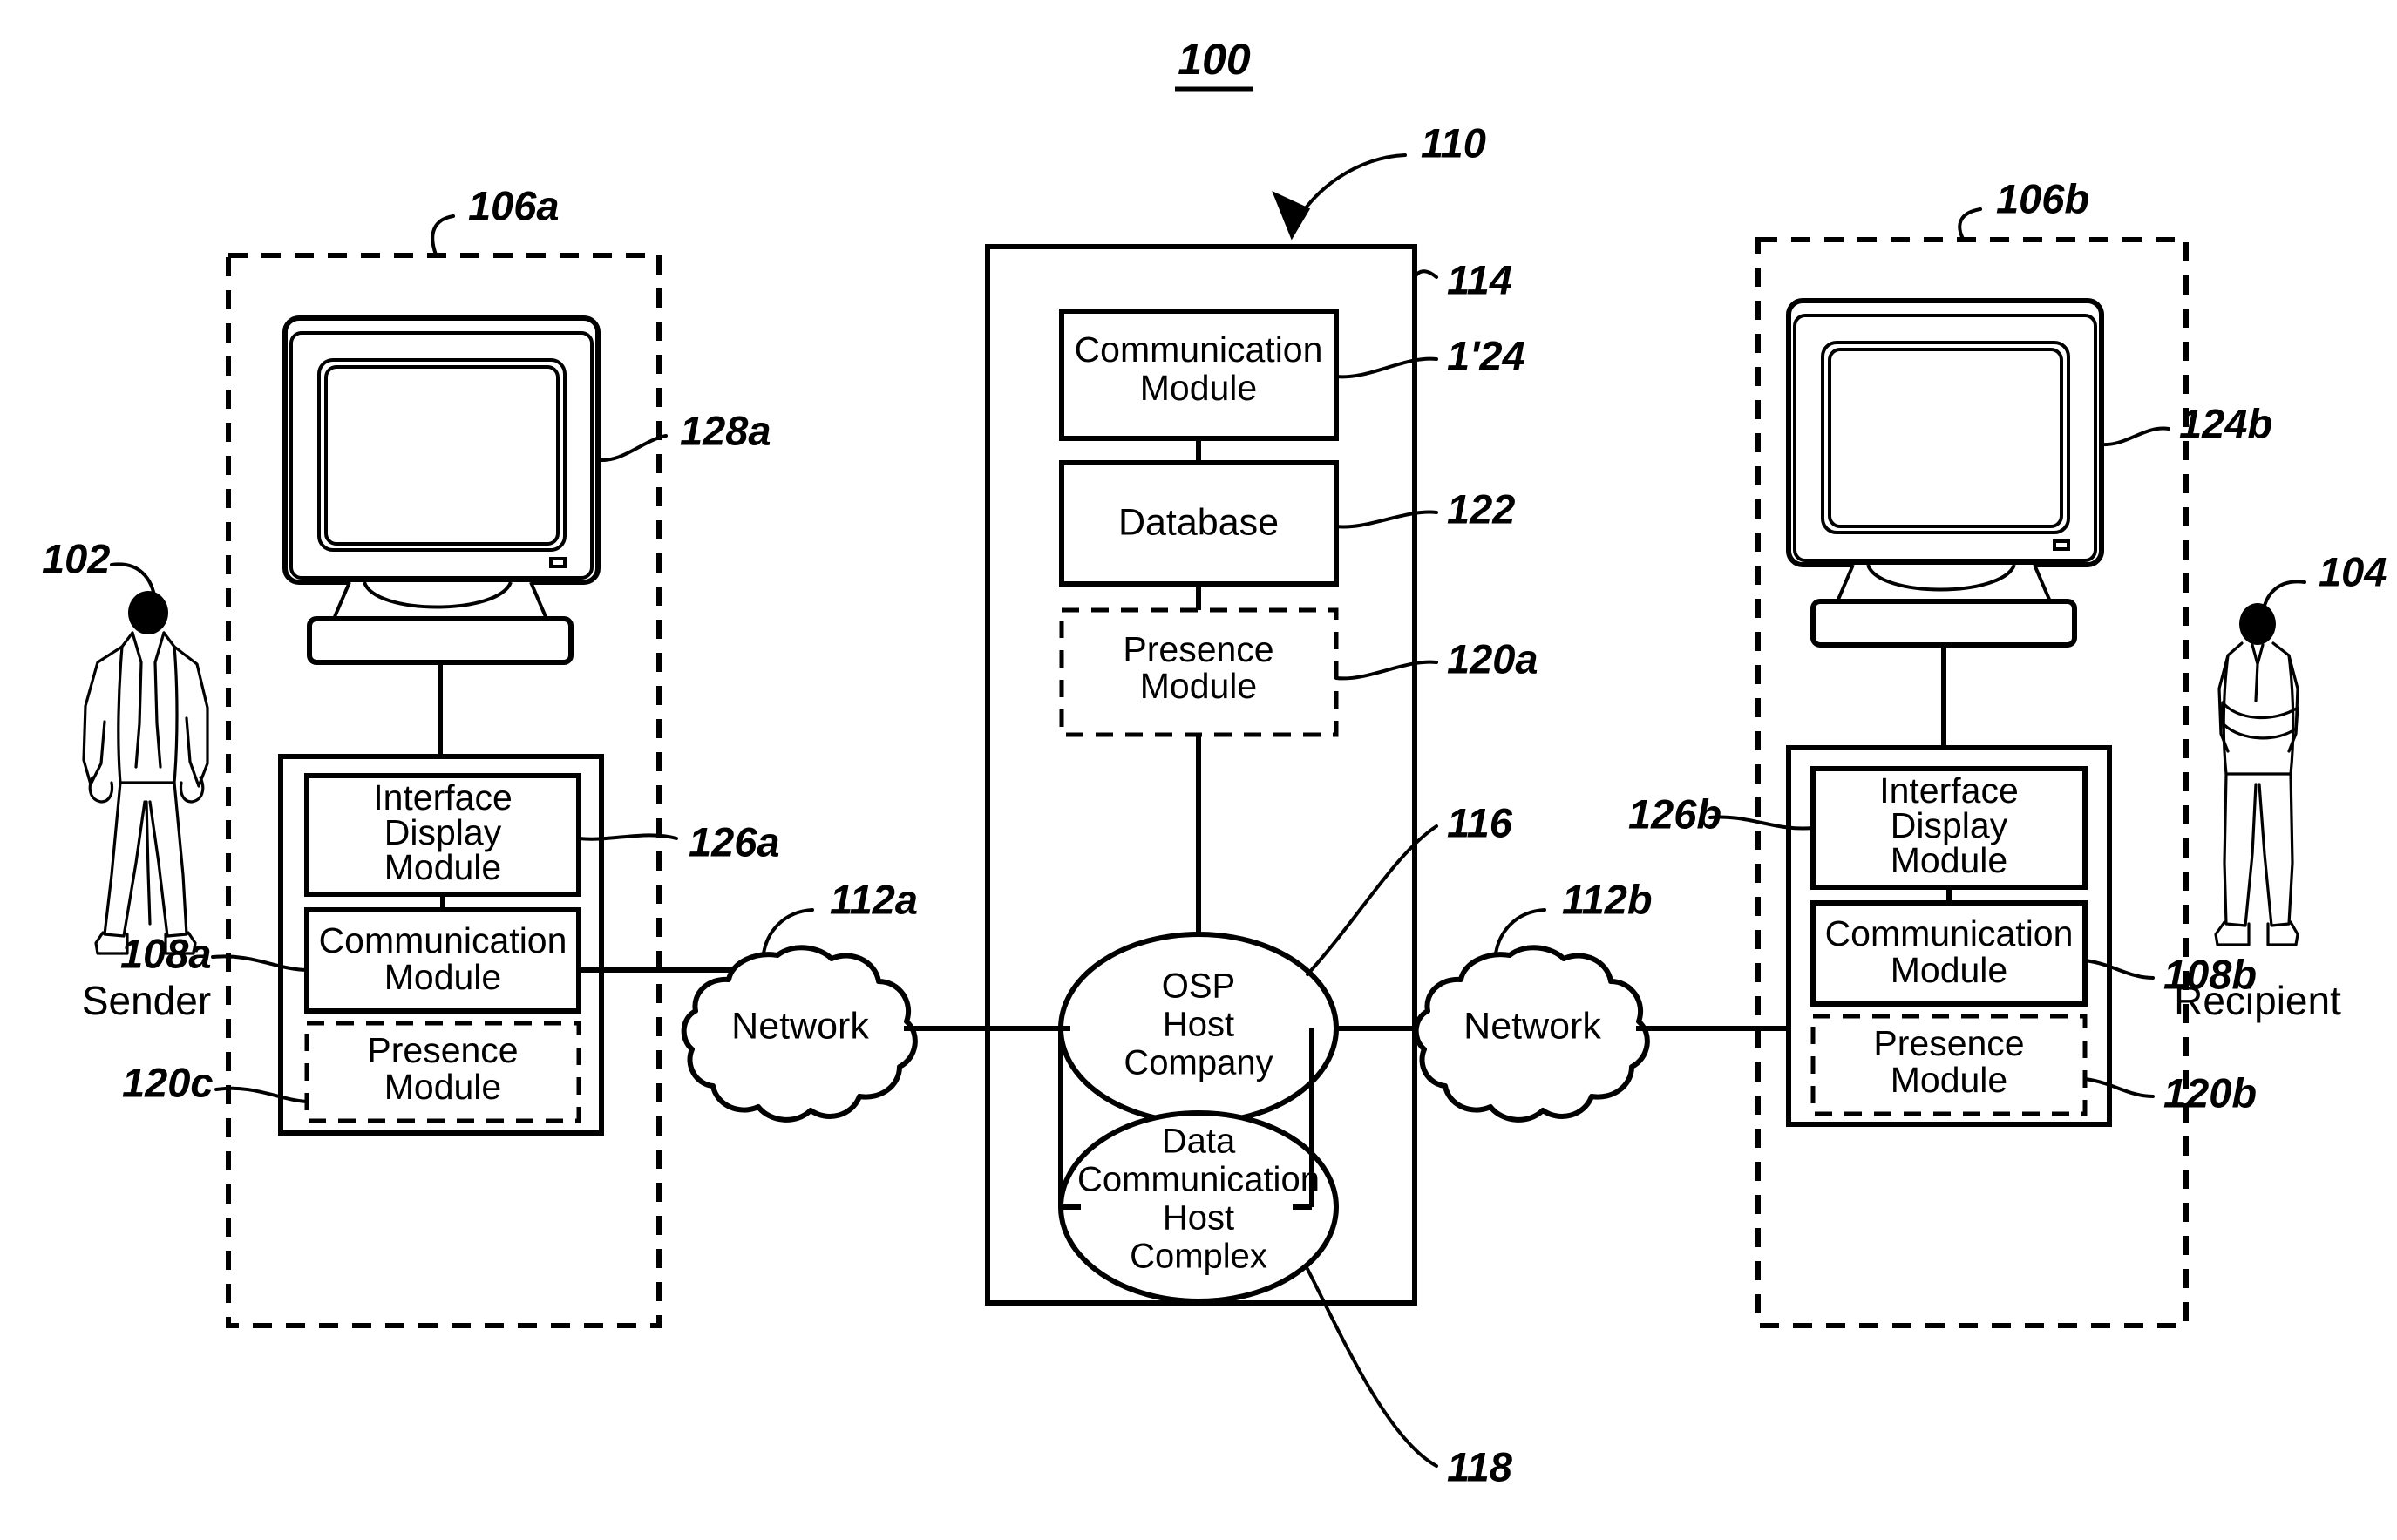 This screenshot has width=2397, height=1540. I want to click on recipient-monitor-base, so click(1943, 623).